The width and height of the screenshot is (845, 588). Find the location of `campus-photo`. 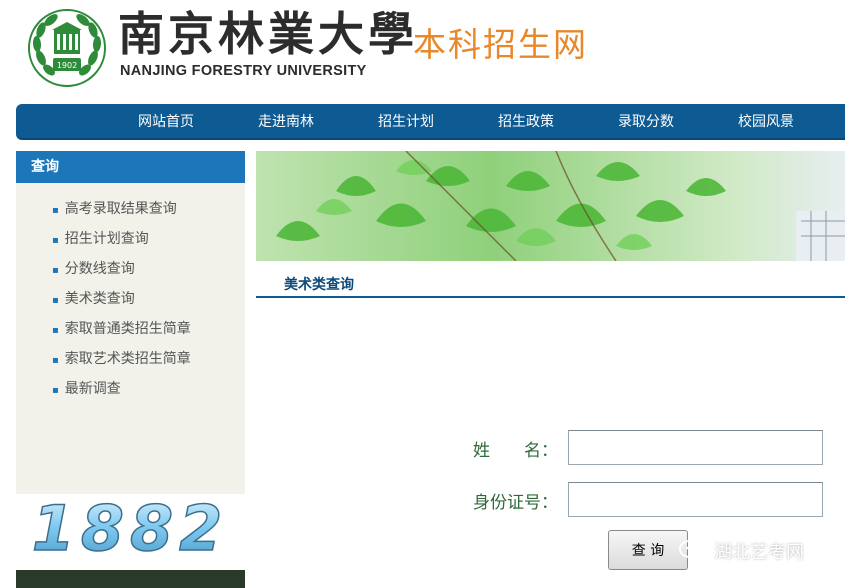

campus-photo is located at coordinates (130, 579).